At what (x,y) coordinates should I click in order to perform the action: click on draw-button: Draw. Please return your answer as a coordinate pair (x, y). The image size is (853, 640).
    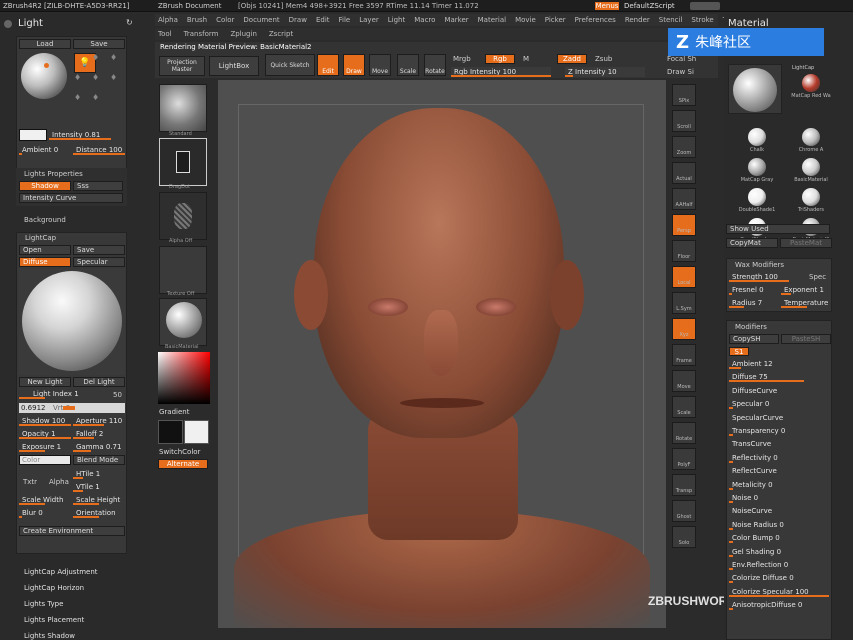
    Looking at the image, I should click on (354, 65).